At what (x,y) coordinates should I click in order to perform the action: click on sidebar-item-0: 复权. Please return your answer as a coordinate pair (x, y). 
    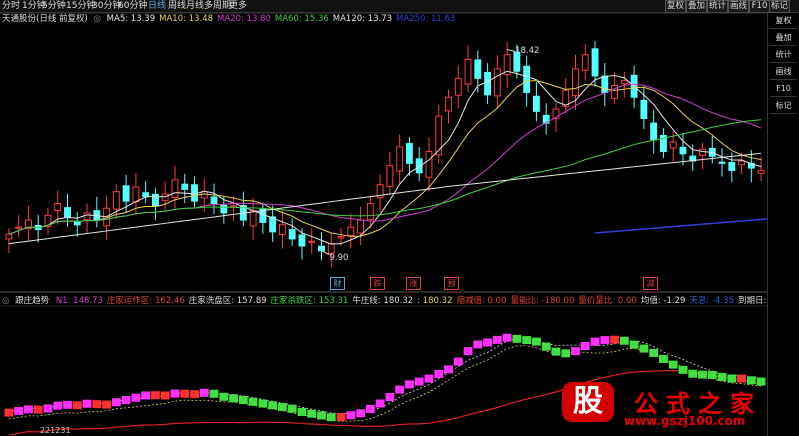
    Looking at the image, I should click on (783, 21).